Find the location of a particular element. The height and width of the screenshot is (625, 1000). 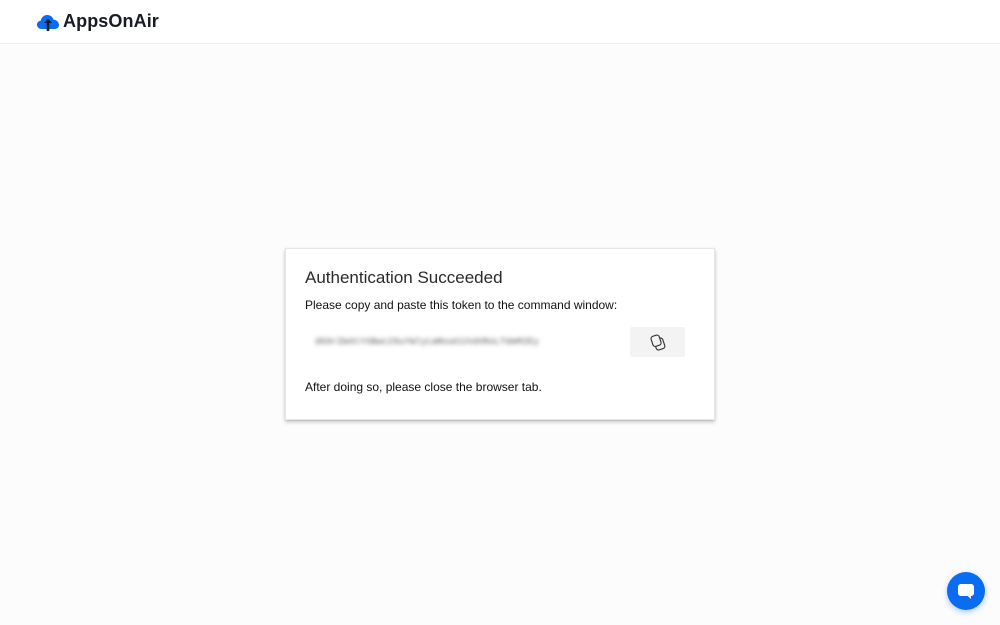

brand: AppsOnAir is located at coordinates (97, 21).